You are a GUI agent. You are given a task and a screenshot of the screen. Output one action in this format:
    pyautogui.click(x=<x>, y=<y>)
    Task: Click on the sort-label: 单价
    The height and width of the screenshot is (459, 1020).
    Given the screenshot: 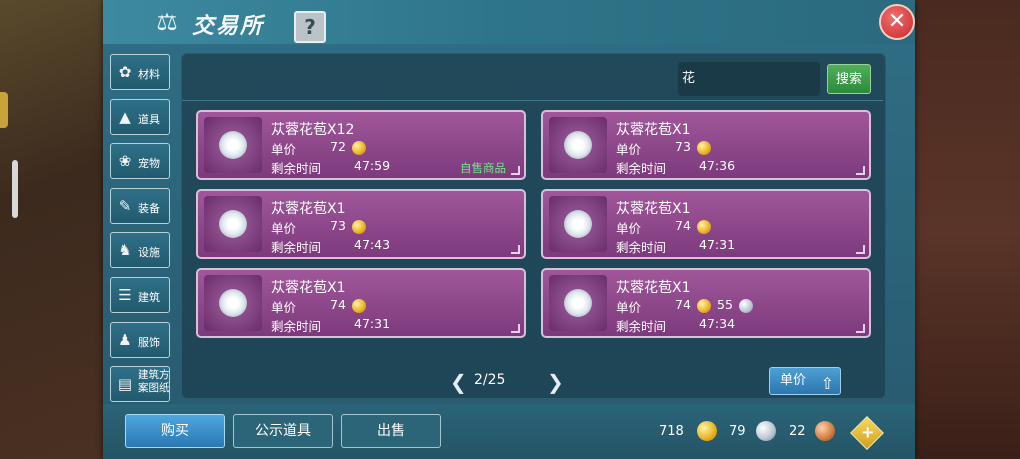 What is the action you would take?
    pyautogui.click(x=793, y=380)
    